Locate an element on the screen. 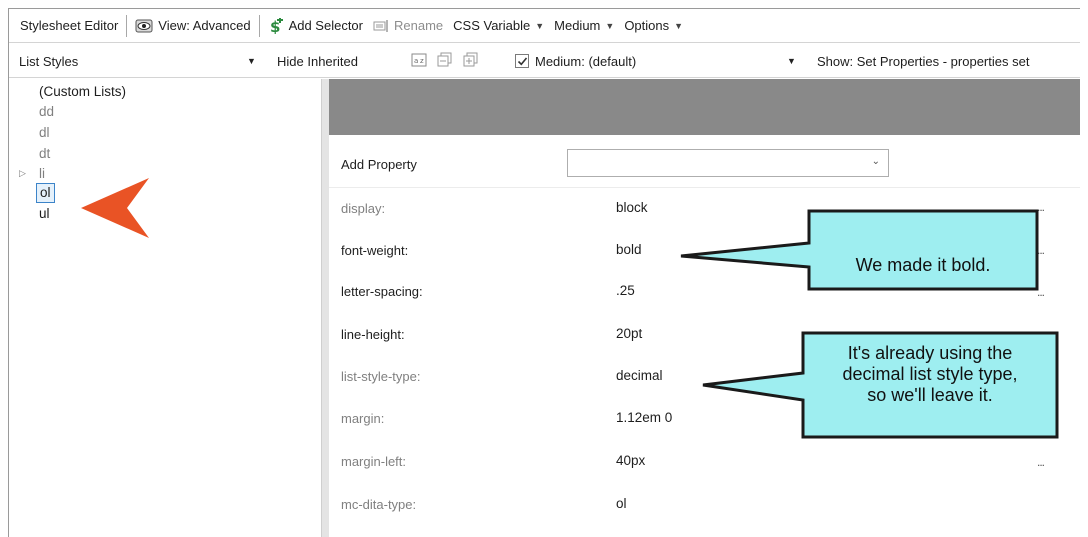 This screenshot has height=537, width=1088. sort-alpha-icon: a z is located at coordinates (419, 61).